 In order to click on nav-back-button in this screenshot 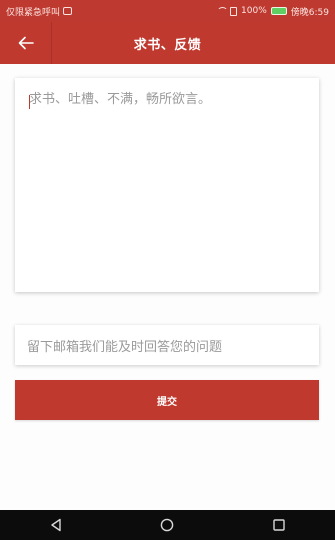, I will do `click(56, 525)`.